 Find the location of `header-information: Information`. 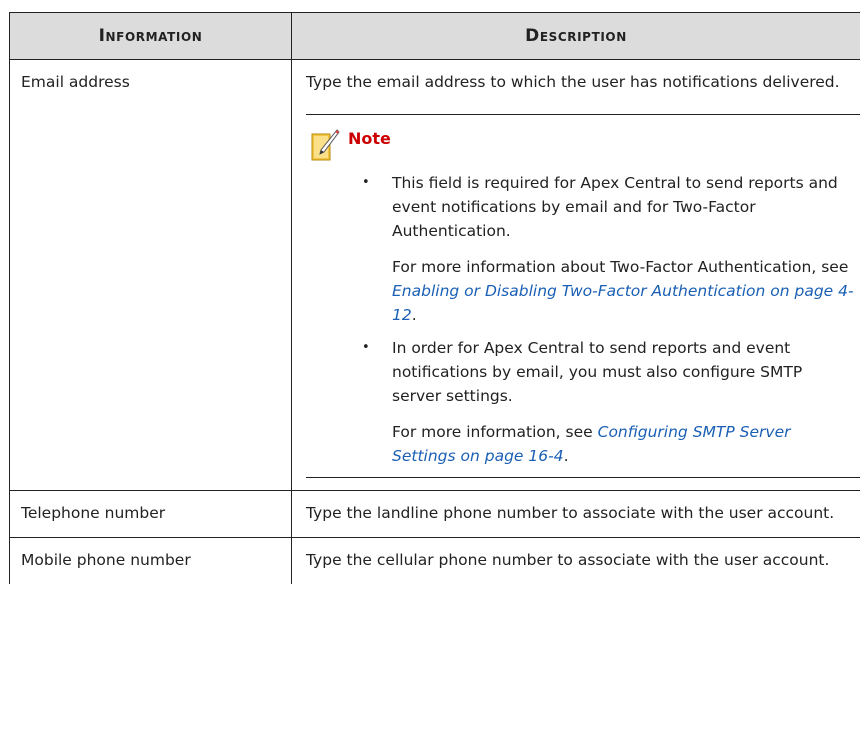

header-information: Information is located at coordinates (150, 36).